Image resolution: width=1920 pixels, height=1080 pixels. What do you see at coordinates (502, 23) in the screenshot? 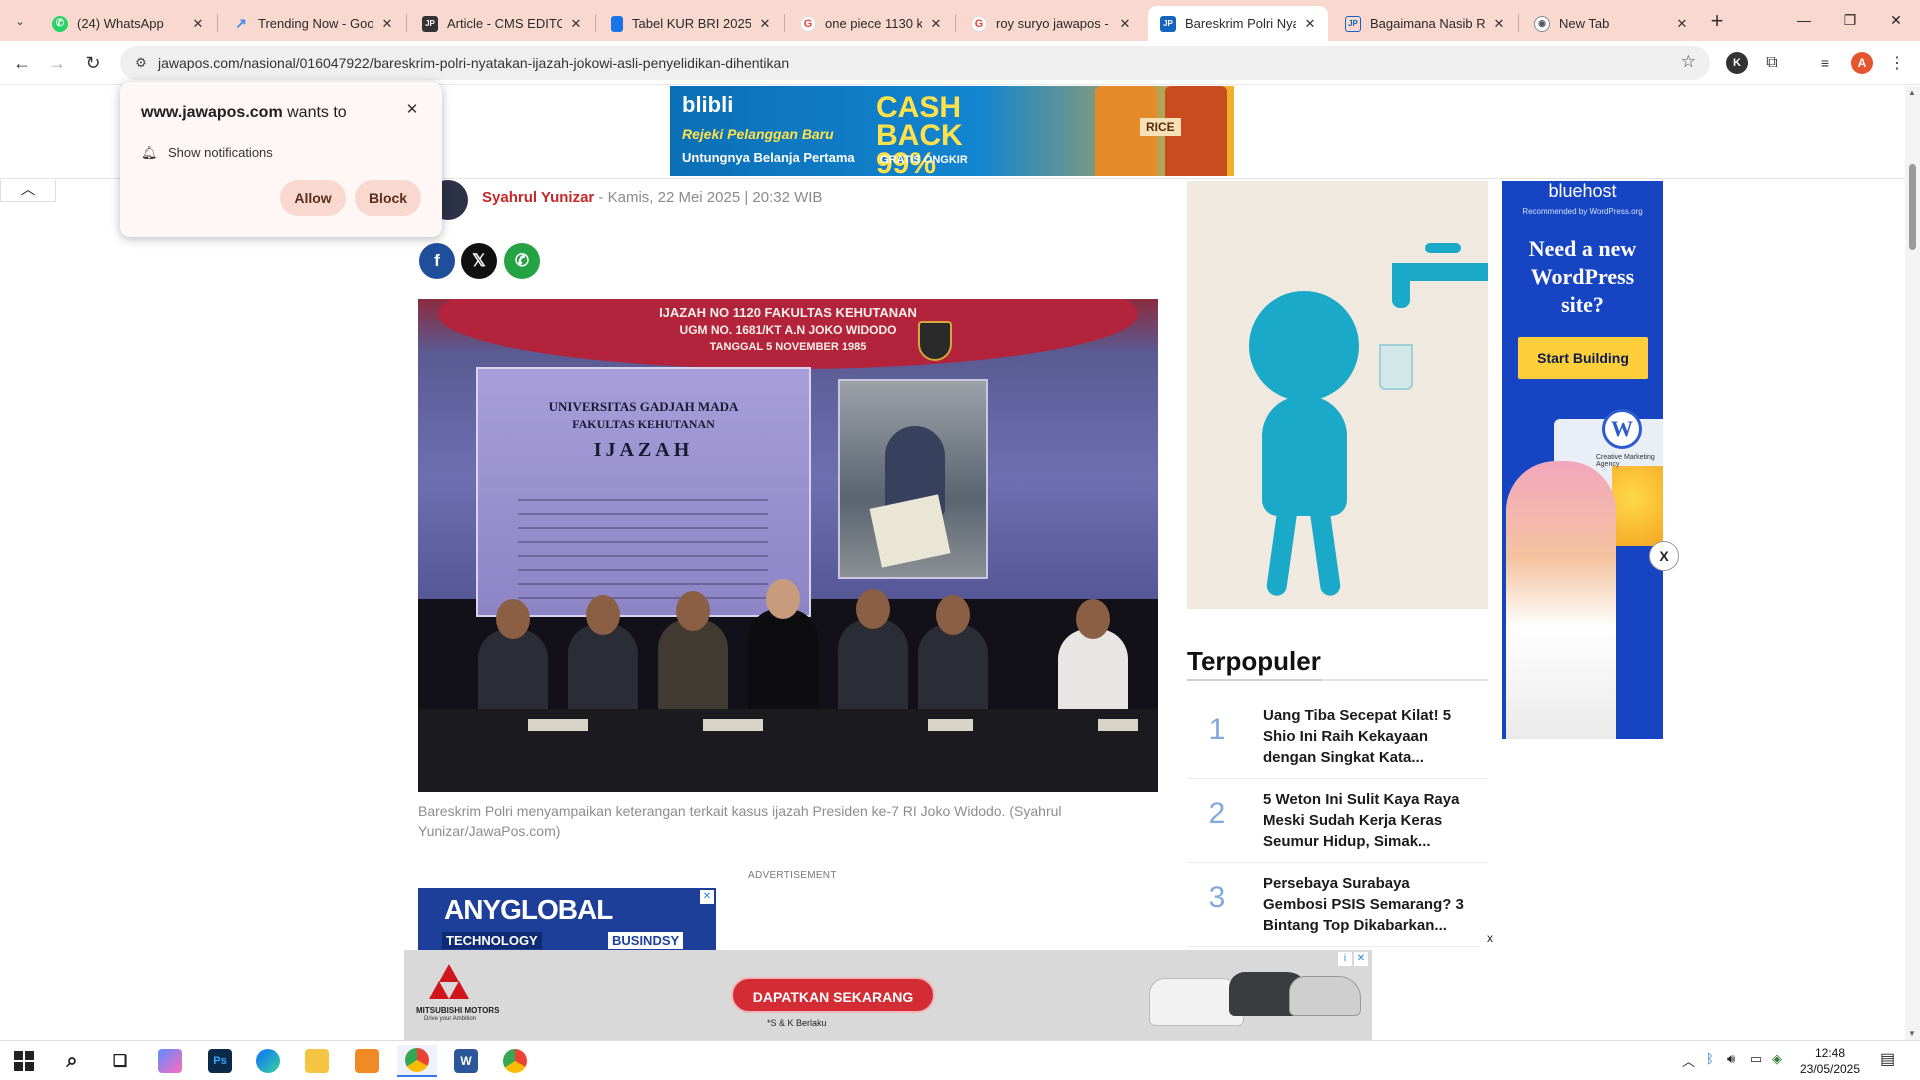
I see `tab-cms-editor: JP Article - CMS EDITOR ✕` at bounding box center [502, 23].